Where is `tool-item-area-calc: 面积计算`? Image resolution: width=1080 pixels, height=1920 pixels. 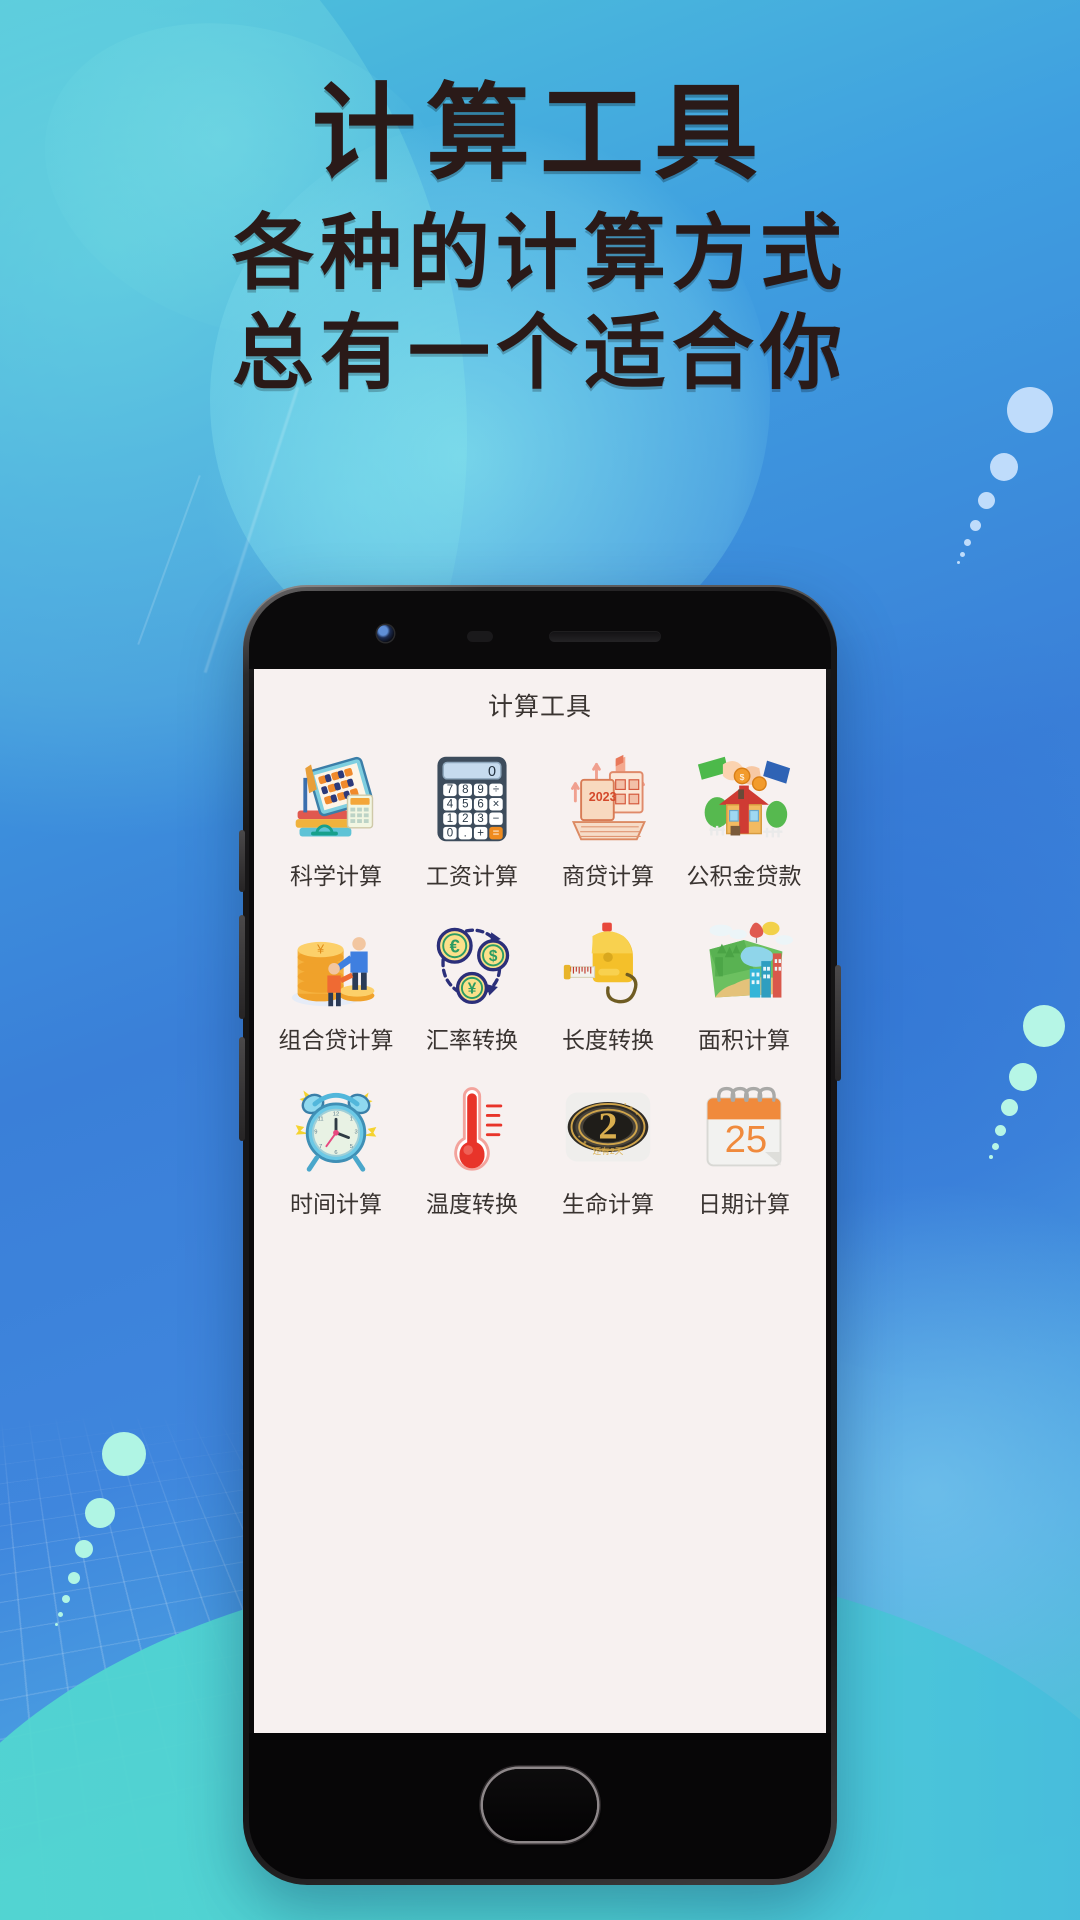 tool-item-area-calc: 面积计算 is located at coordinates (744, 983).